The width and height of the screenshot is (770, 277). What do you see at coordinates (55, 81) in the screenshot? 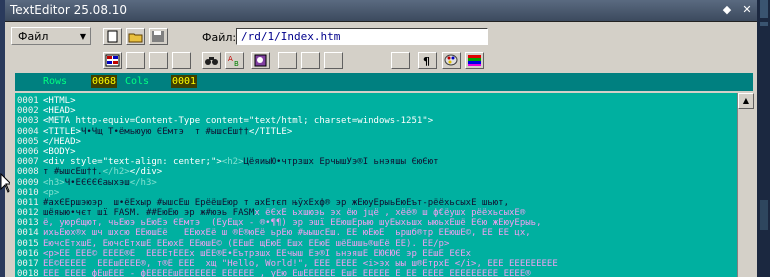
I see `rows-label: Rows` at bounding box center [55, 81].